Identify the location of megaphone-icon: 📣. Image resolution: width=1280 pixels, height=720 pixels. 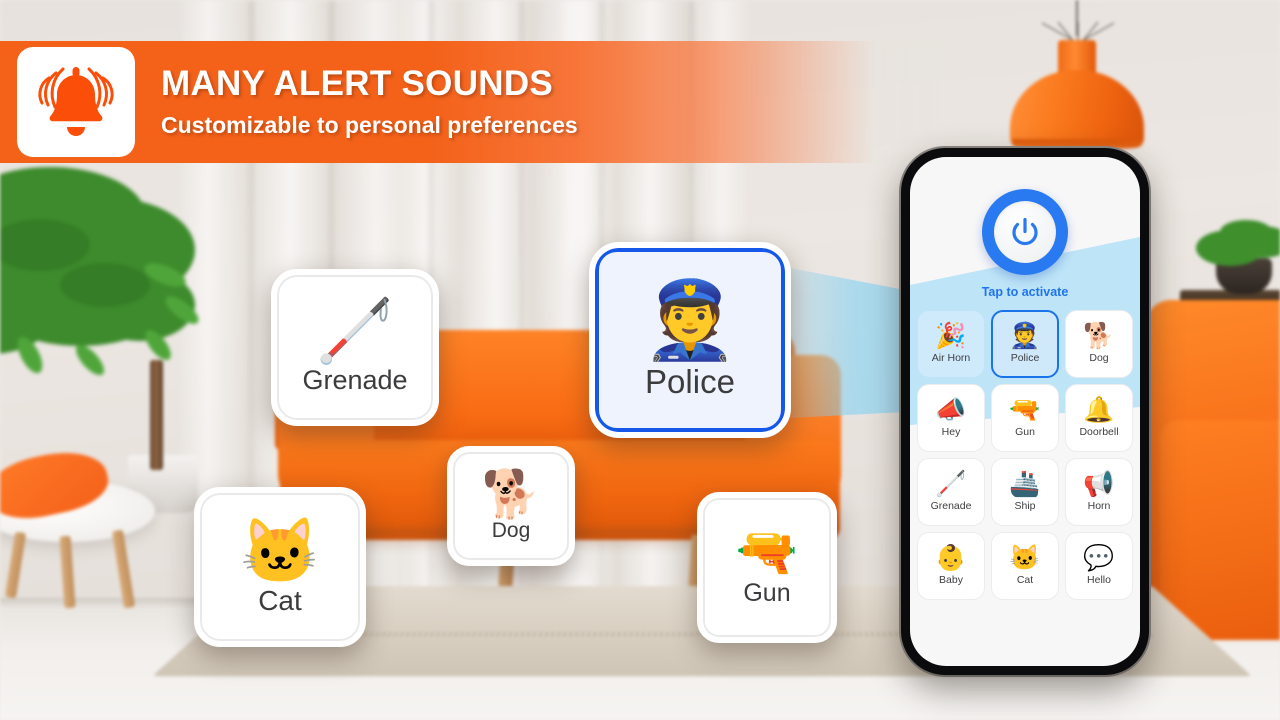
(951, 410).